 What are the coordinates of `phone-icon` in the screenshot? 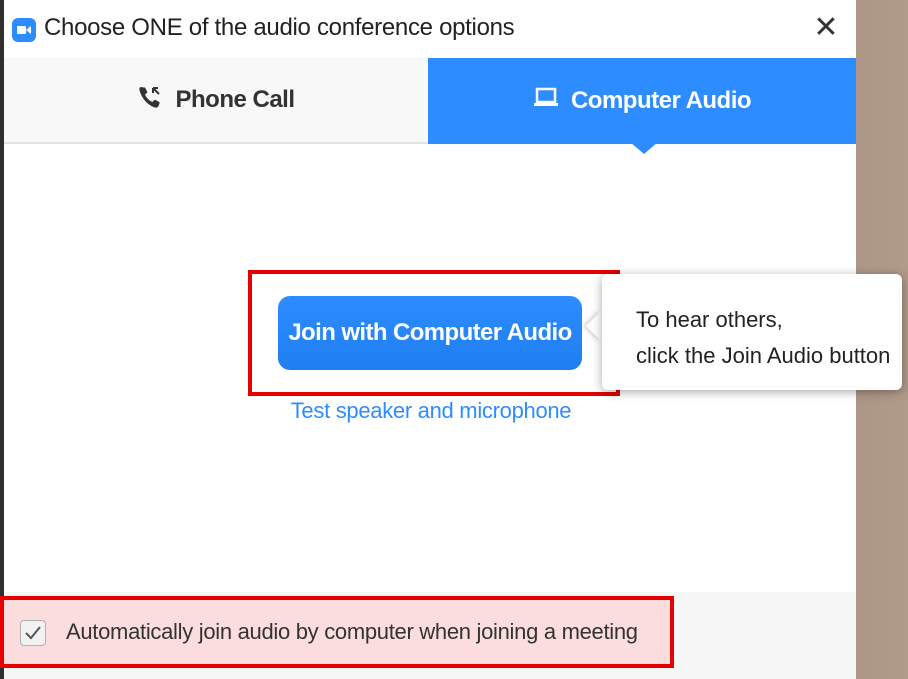 It's located at (150, 100).